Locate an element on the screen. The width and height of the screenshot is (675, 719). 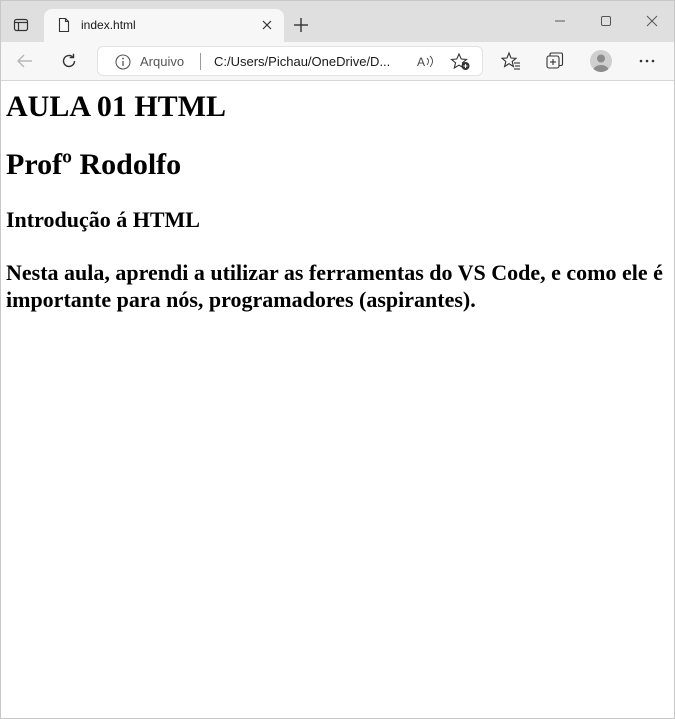
collections-icon is located at coordinates (555, 60).